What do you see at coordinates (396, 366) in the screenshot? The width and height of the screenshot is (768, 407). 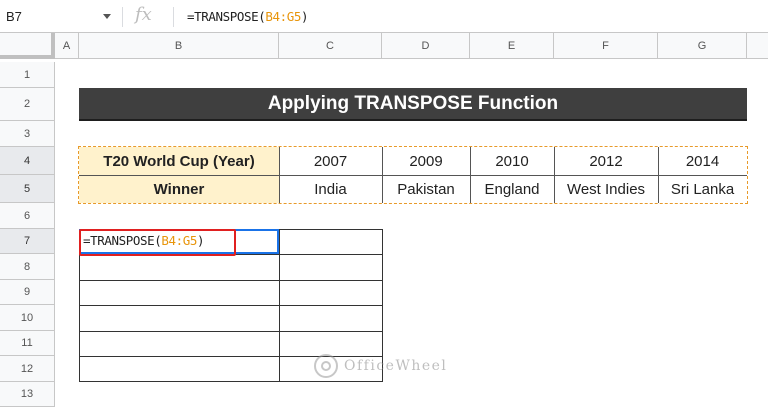 I see `watermark-text: OfficeWheel` at bounding box center [396, 366].